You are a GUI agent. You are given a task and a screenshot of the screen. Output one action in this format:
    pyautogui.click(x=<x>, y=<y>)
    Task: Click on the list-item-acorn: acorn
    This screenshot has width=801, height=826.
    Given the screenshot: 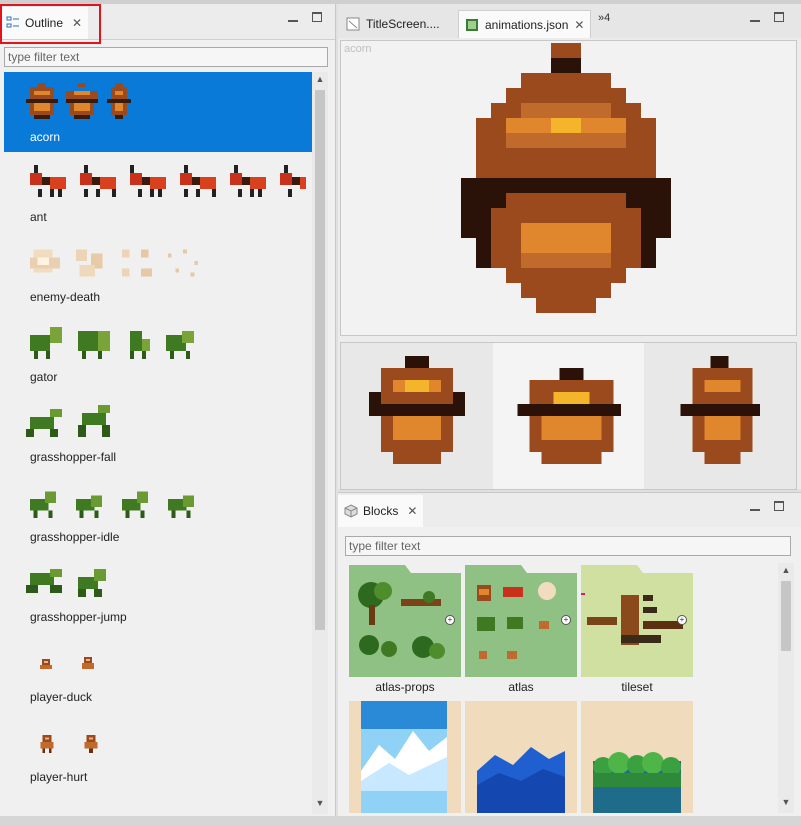 What is the action you would take?
    pyautogui.click(x=158, y=112)
    